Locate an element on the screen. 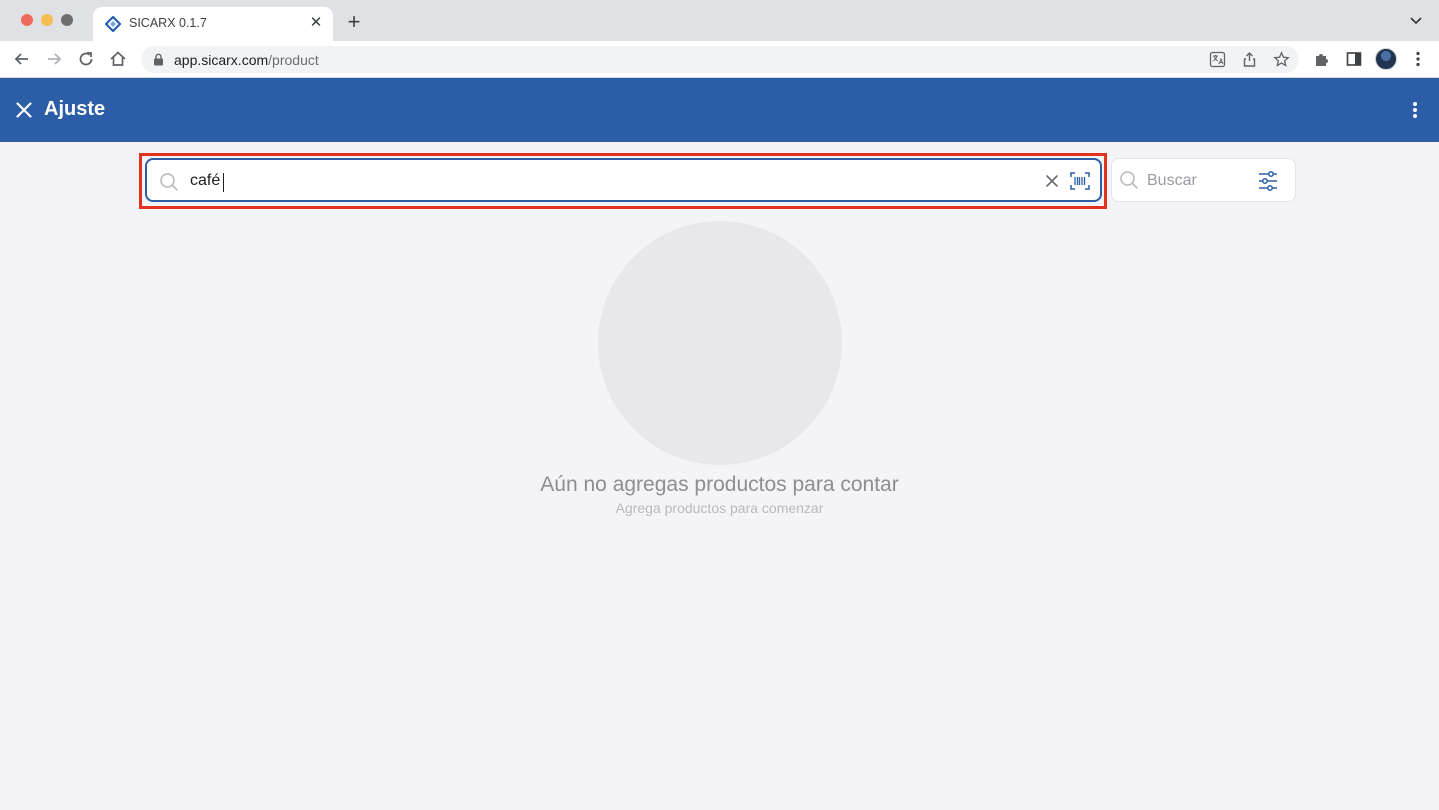  lock-icon is located at coordinates (158, 59).